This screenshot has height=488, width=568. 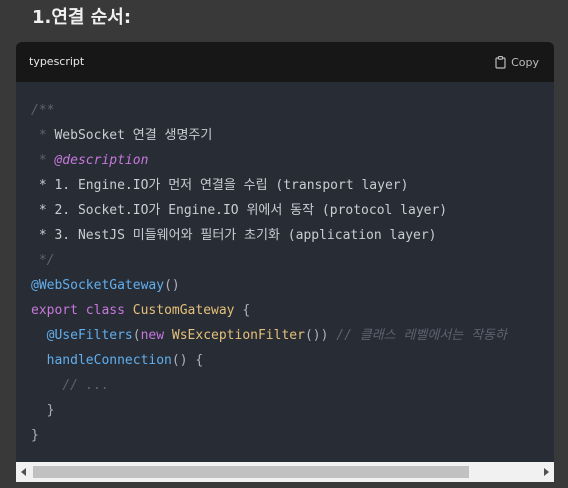 What do you see at coordinates (285, 62) in the screenshot?
I see `code-block-header: typescript Copy` at bounding box center [285, 62].